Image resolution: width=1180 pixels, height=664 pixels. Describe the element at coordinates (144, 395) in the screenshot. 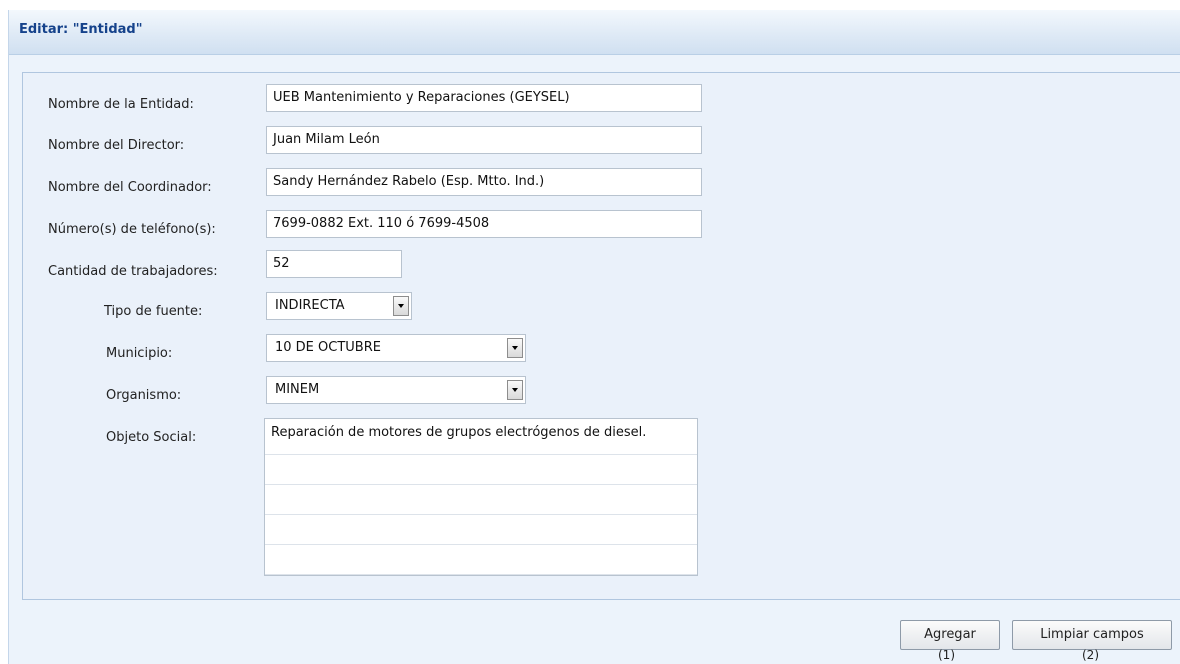

I see `label-organismo: Organismo:` at that location.